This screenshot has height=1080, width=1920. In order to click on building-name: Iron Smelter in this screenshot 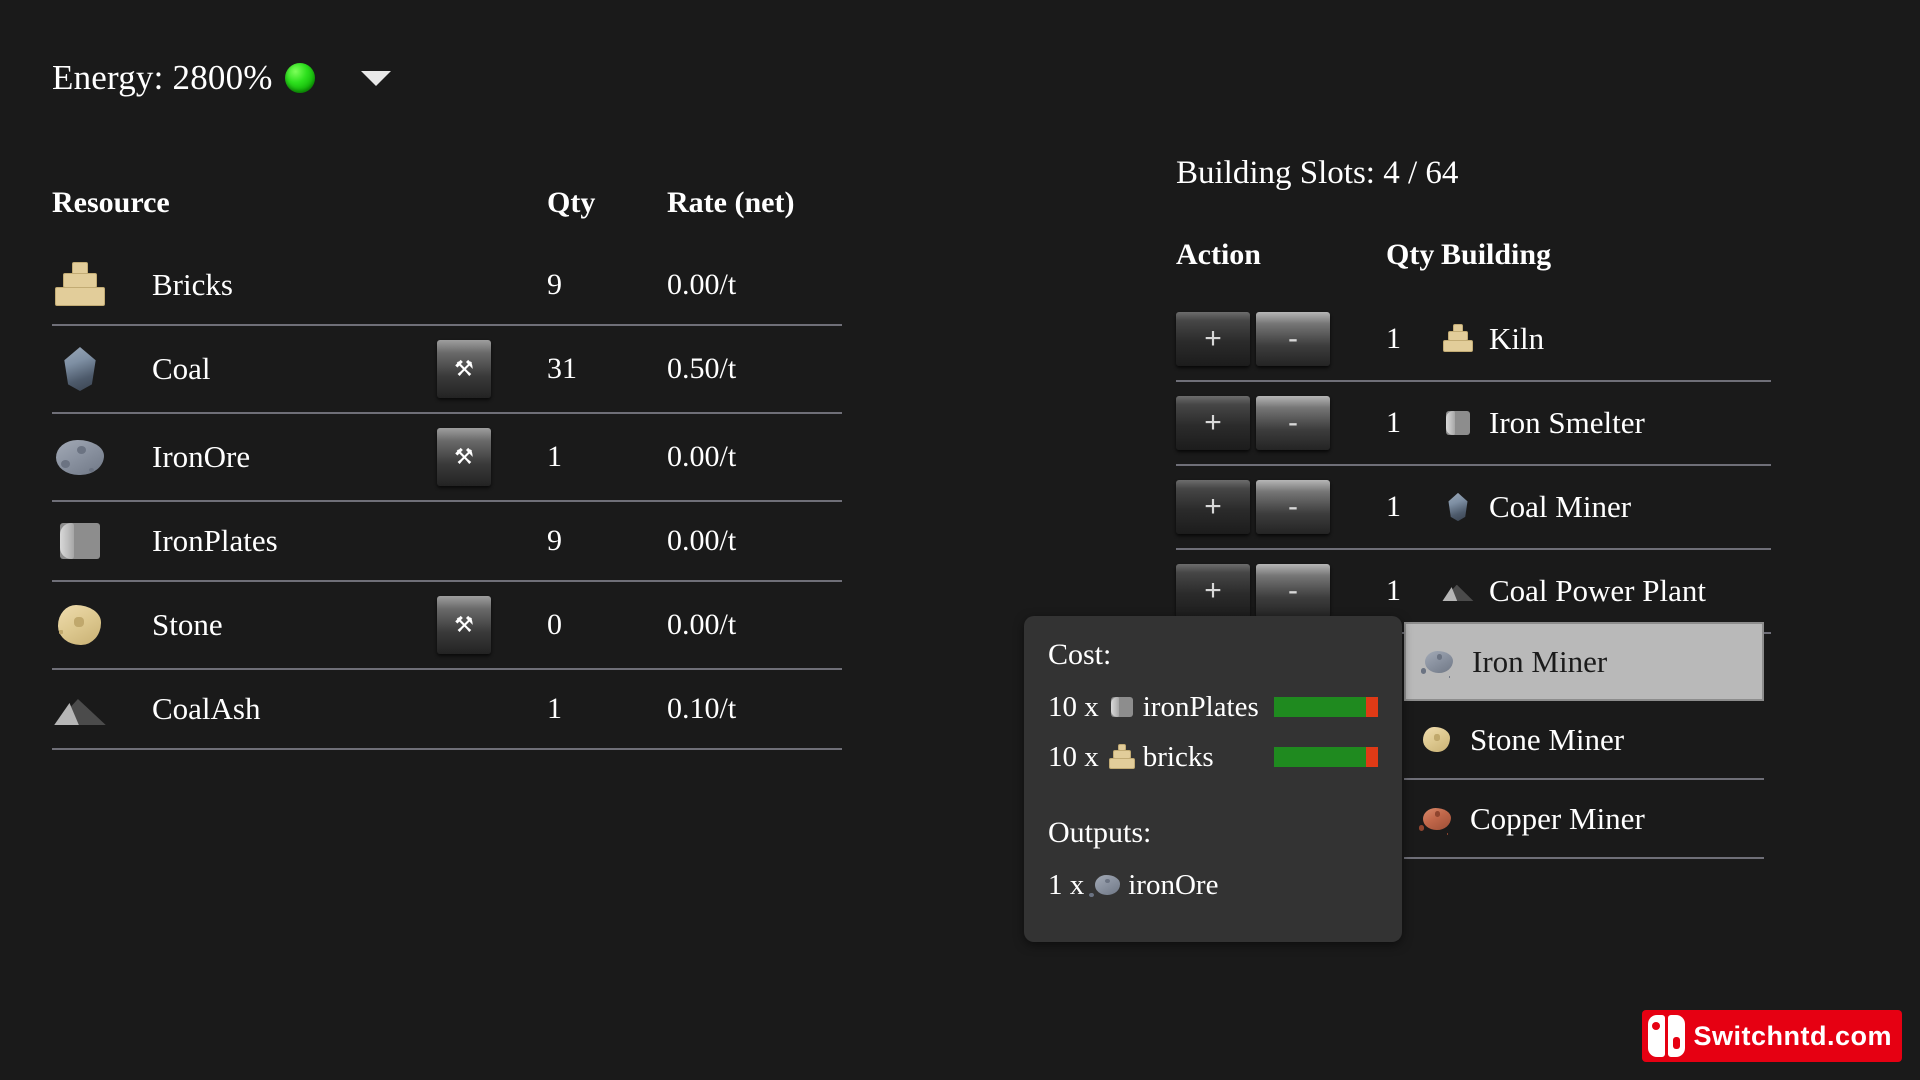, I will do `click(1567, 422)`.